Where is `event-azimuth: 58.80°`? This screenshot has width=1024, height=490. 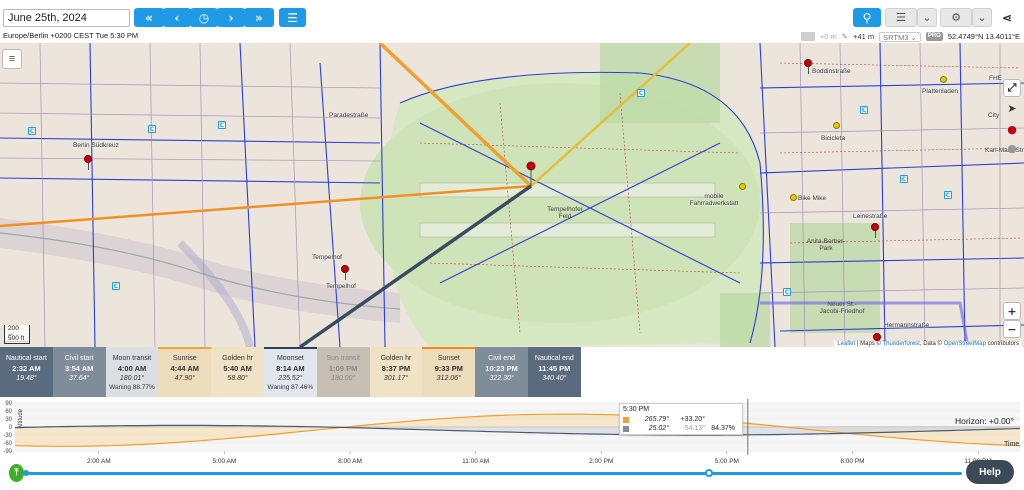 event-azimuth: 58.80° is located at coordinates (237, 378).